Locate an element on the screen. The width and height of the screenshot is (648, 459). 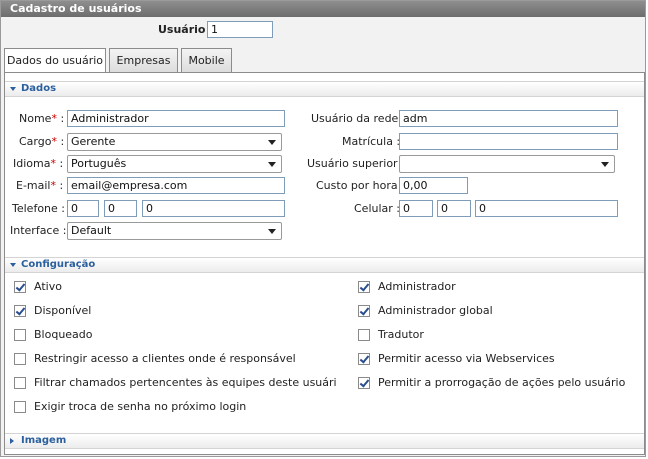
ativo-checkbox is located at coordinates (20, 287).